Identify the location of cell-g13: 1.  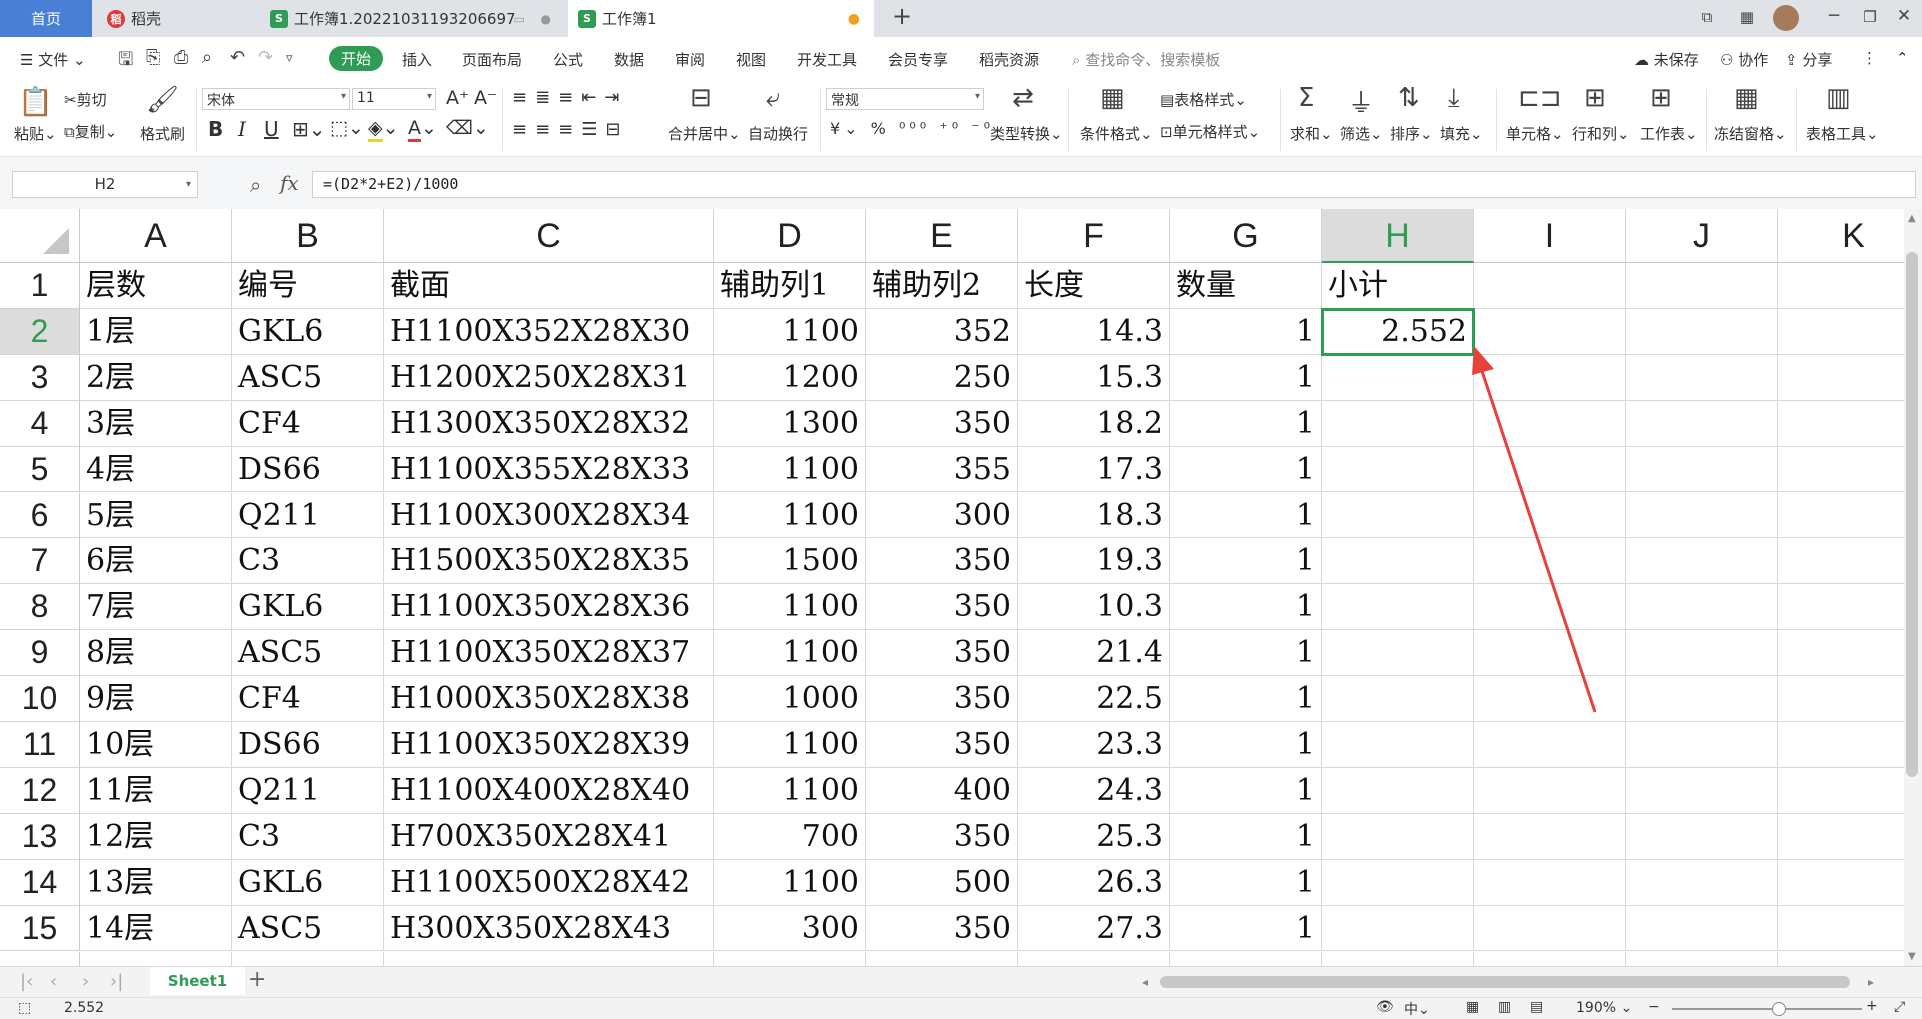
(1246, 836).